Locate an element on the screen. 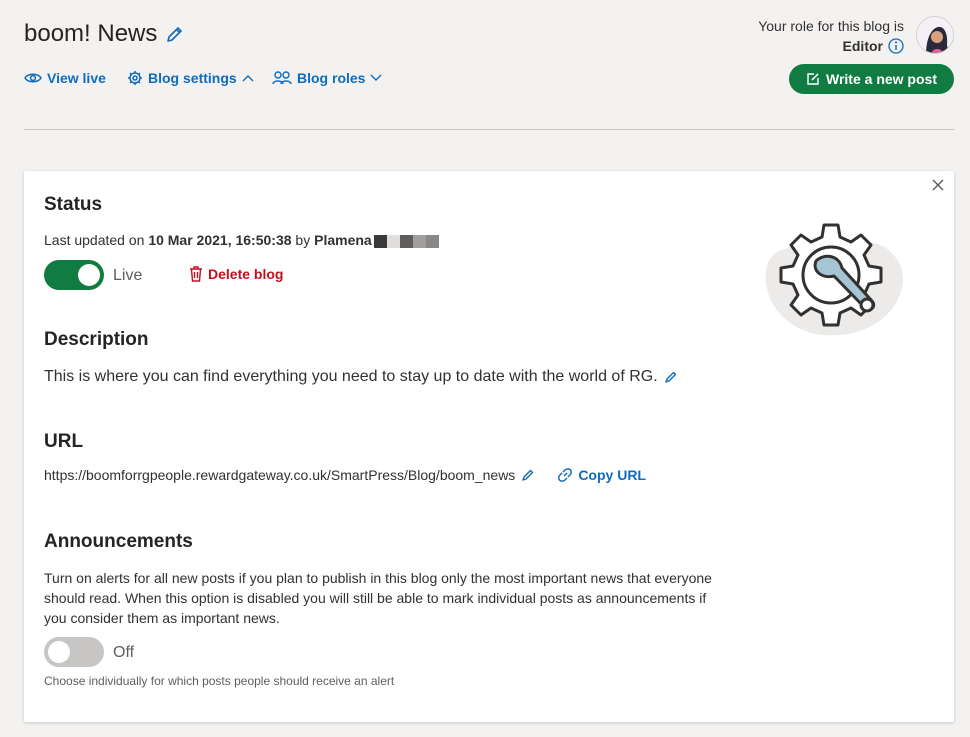 The width and height of the screenshot is (970, 737). view-live-label: View live is located at coordinates (76, 78).